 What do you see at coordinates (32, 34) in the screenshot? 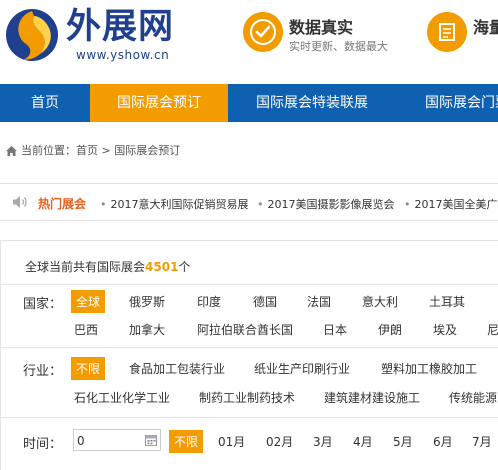
I see `logo-icon` at bounding box center [32, 34].